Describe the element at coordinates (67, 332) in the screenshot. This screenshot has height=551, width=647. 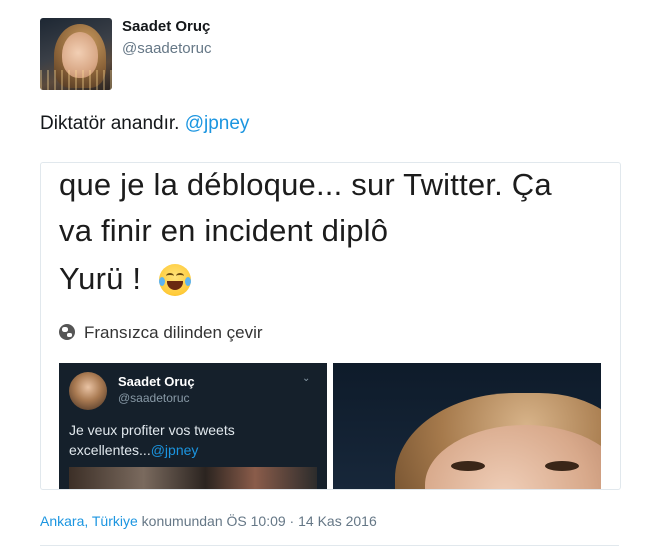
I see `globe-icon` at that location.